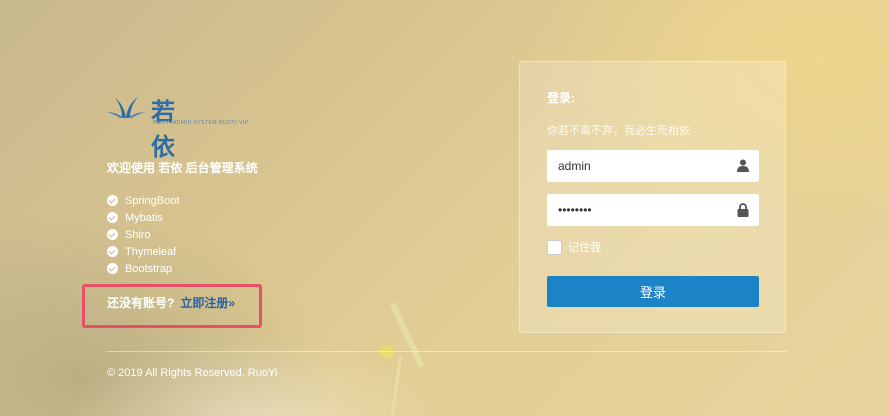 The image size is (889, 416). What do you see at coordinates (743, 165) in the screenshot?
I see `user-icon` at bounding box center [743, 165].